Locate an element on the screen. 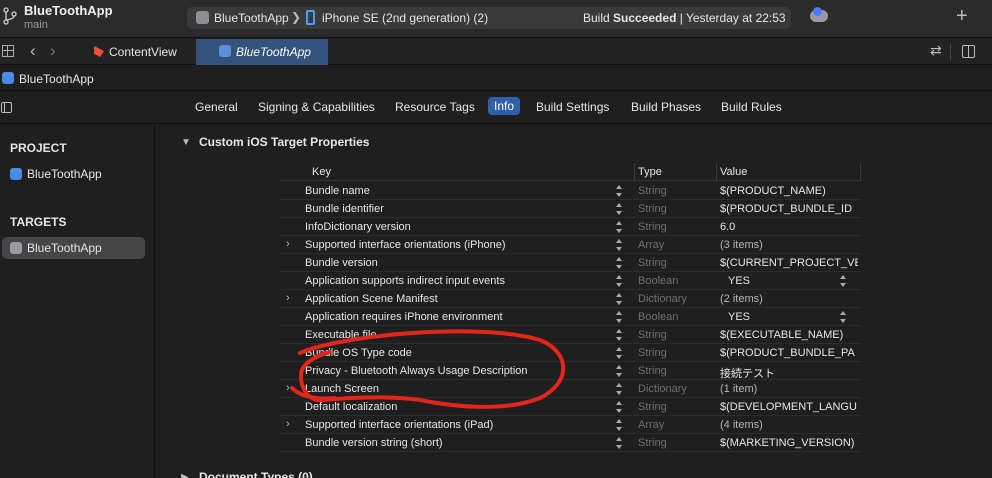  row-value: $(CURRENT_PROJECT_VE is located at coordinates (789, 263).